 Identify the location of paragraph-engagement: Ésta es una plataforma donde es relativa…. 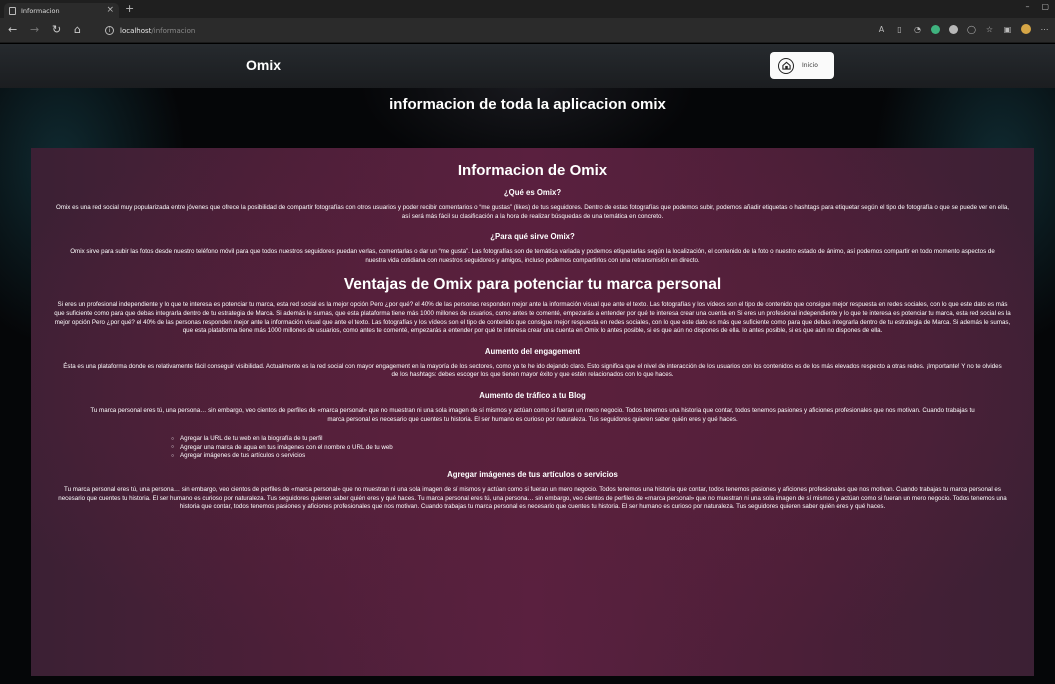
(532, 370).